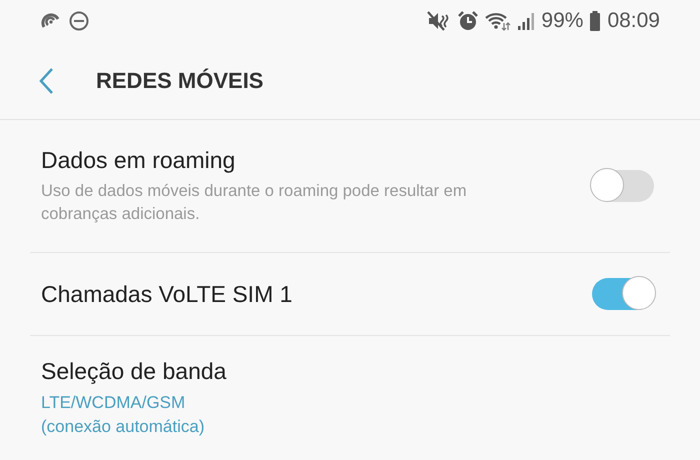 This screenshot has height=460, width=700. Describe the element at coordinates (291, 160) in the screenshot. I see `setting-title: Dados em roaming` at that location.